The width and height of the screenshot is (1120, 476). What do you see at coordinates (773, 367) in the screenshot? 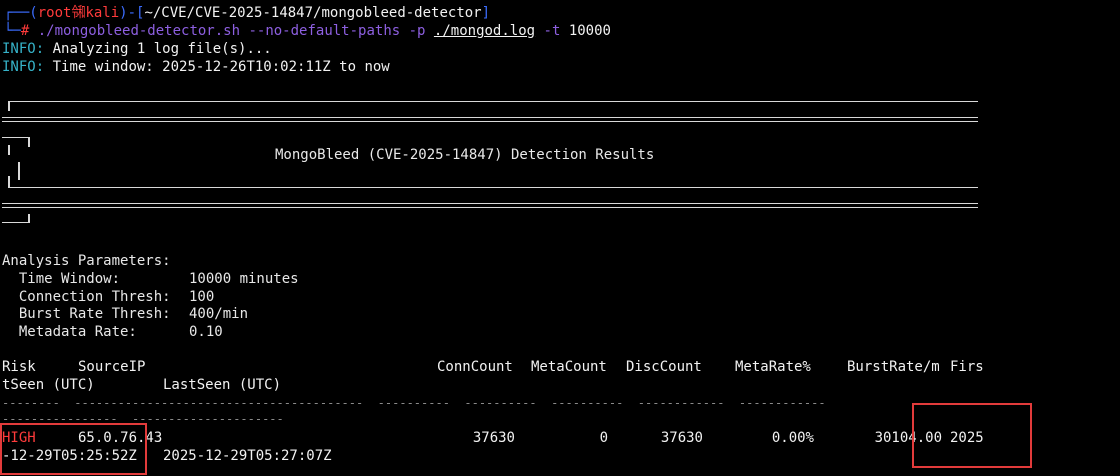
I see `col-header-meta-rate: MetaRate%` at bounding box center [773, 367].